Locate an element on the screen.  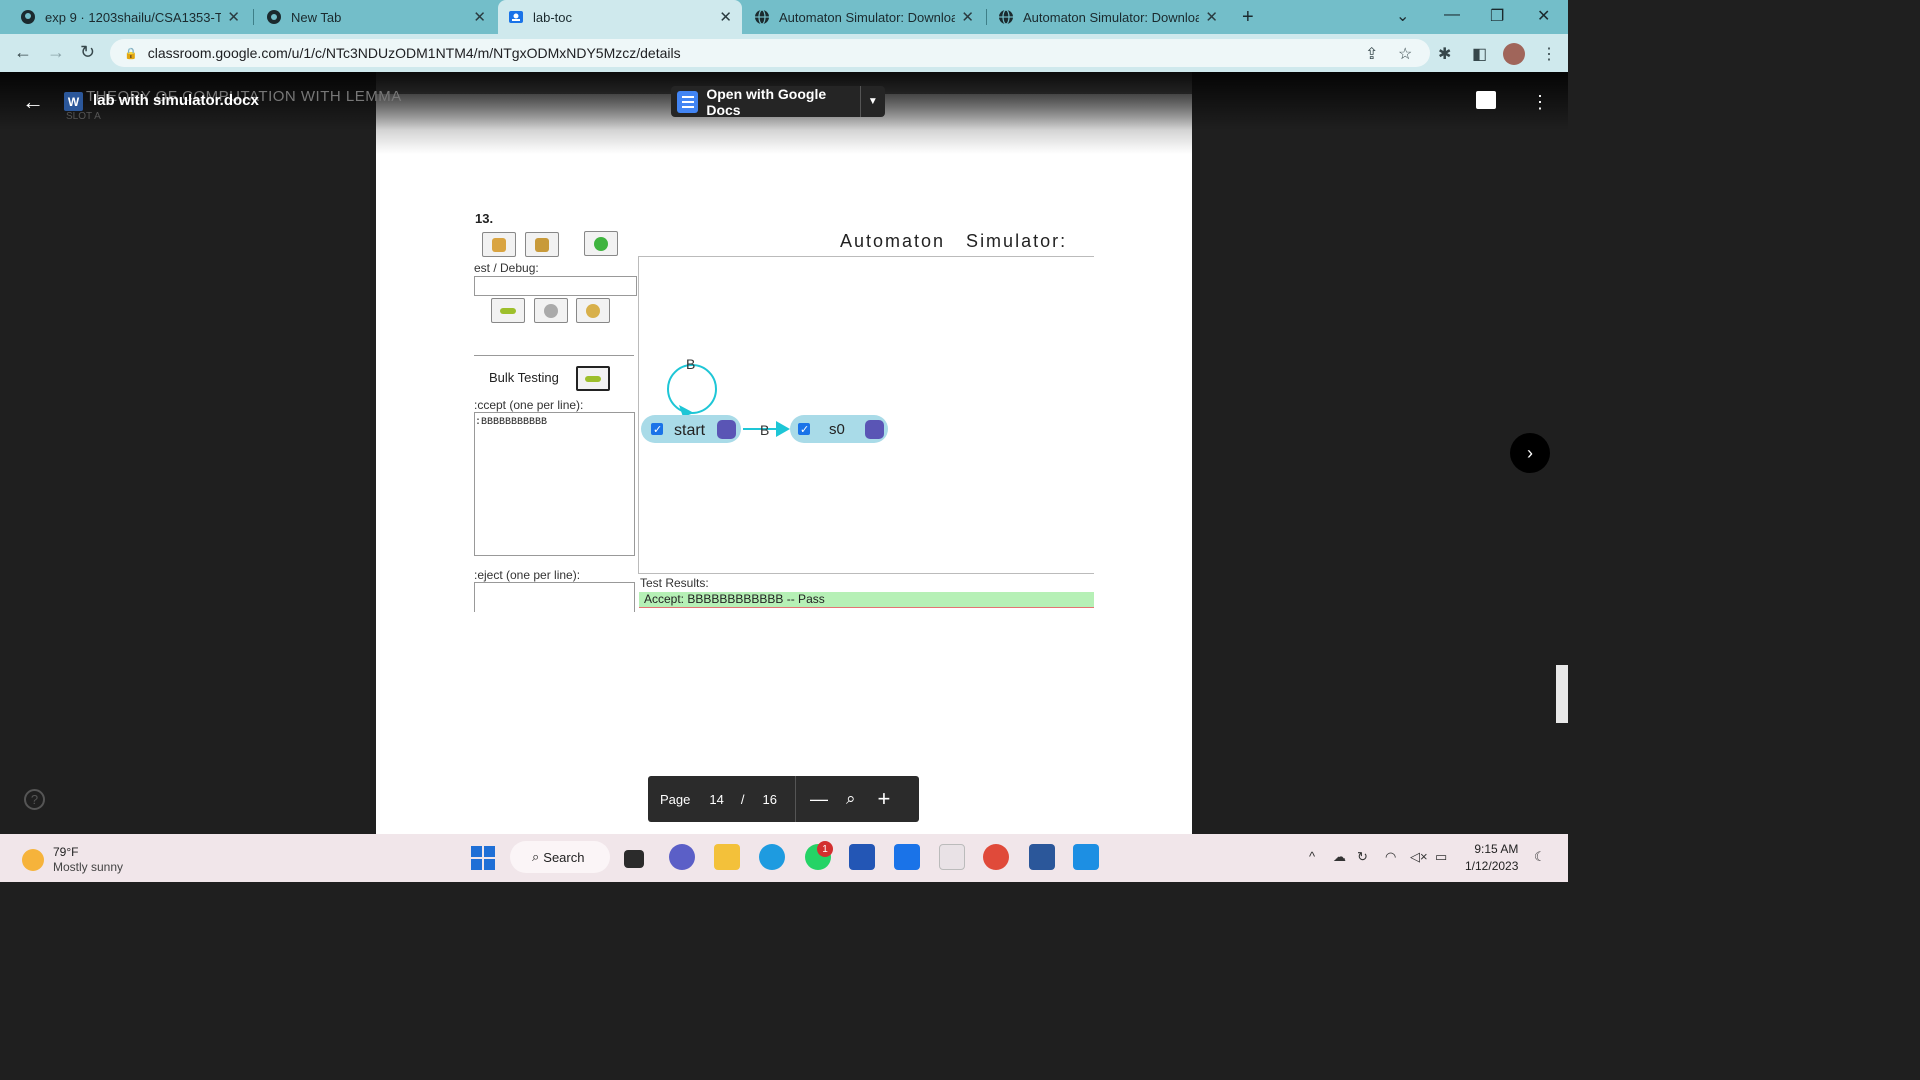
state-s0-label: s0 is located at coordinates (837, 429).